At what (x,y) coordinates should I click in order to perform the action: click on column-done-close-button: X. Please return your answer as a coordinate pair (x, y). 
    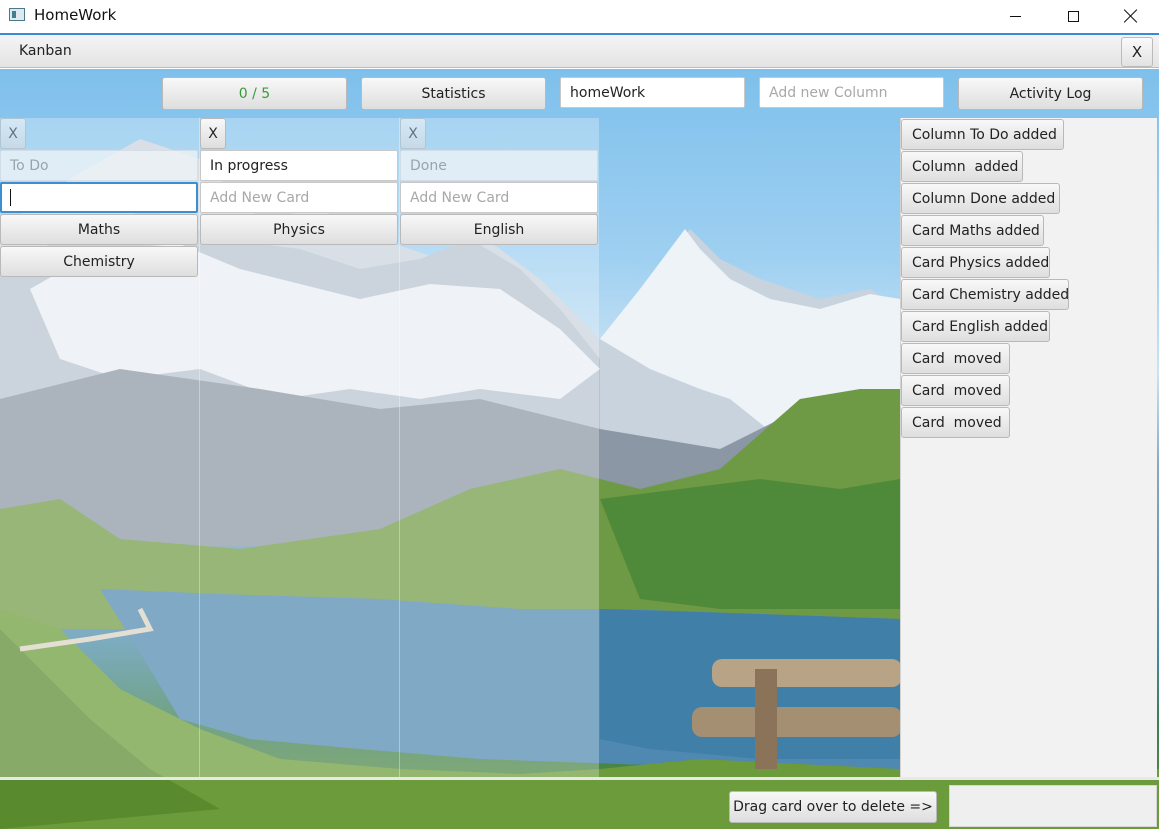
    Looking at the image, I should click on (413, 133).